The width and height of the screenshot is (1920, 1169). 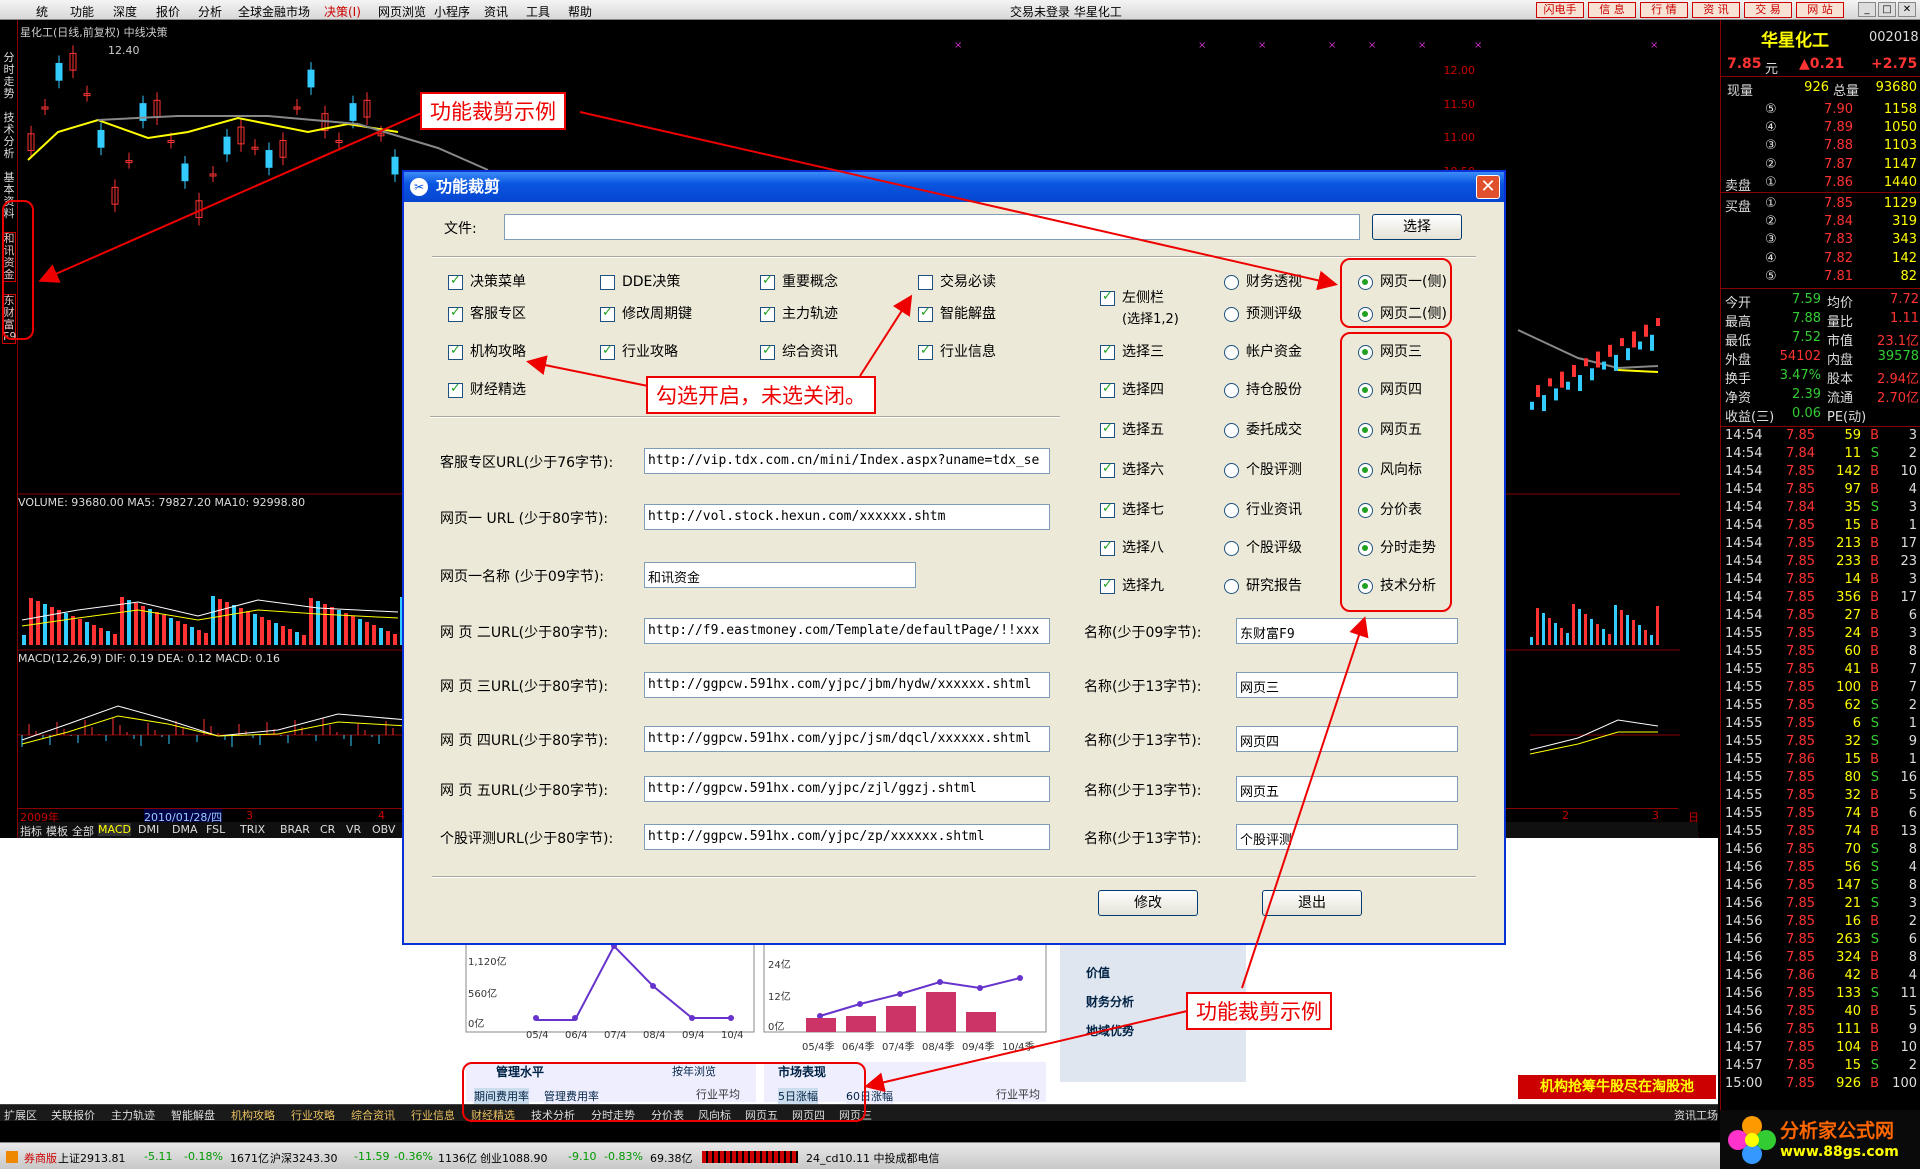 I want to click on feature-checkbox: 修改周期键, so click(x=646, y=313).